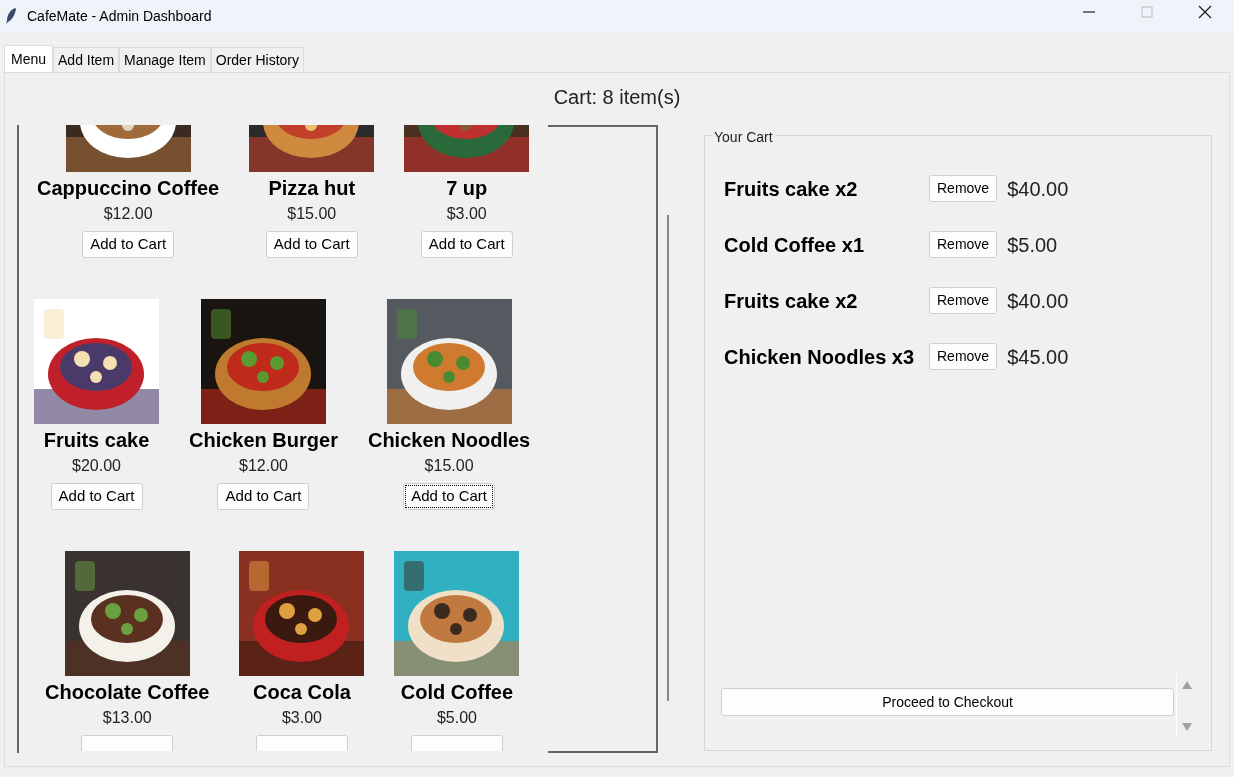 This screenshot has width=1234, height=777. What do you see at coordinates (96, 440) in the screenshot?
I see `item-name: Fruits cake` at bounding box center [96, 440].